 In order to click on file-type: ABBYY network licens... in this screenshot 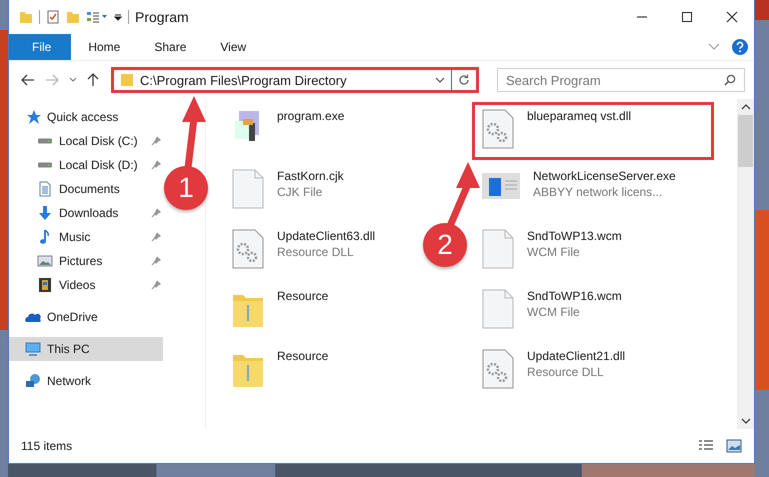, I will do `click(598, 192)`.